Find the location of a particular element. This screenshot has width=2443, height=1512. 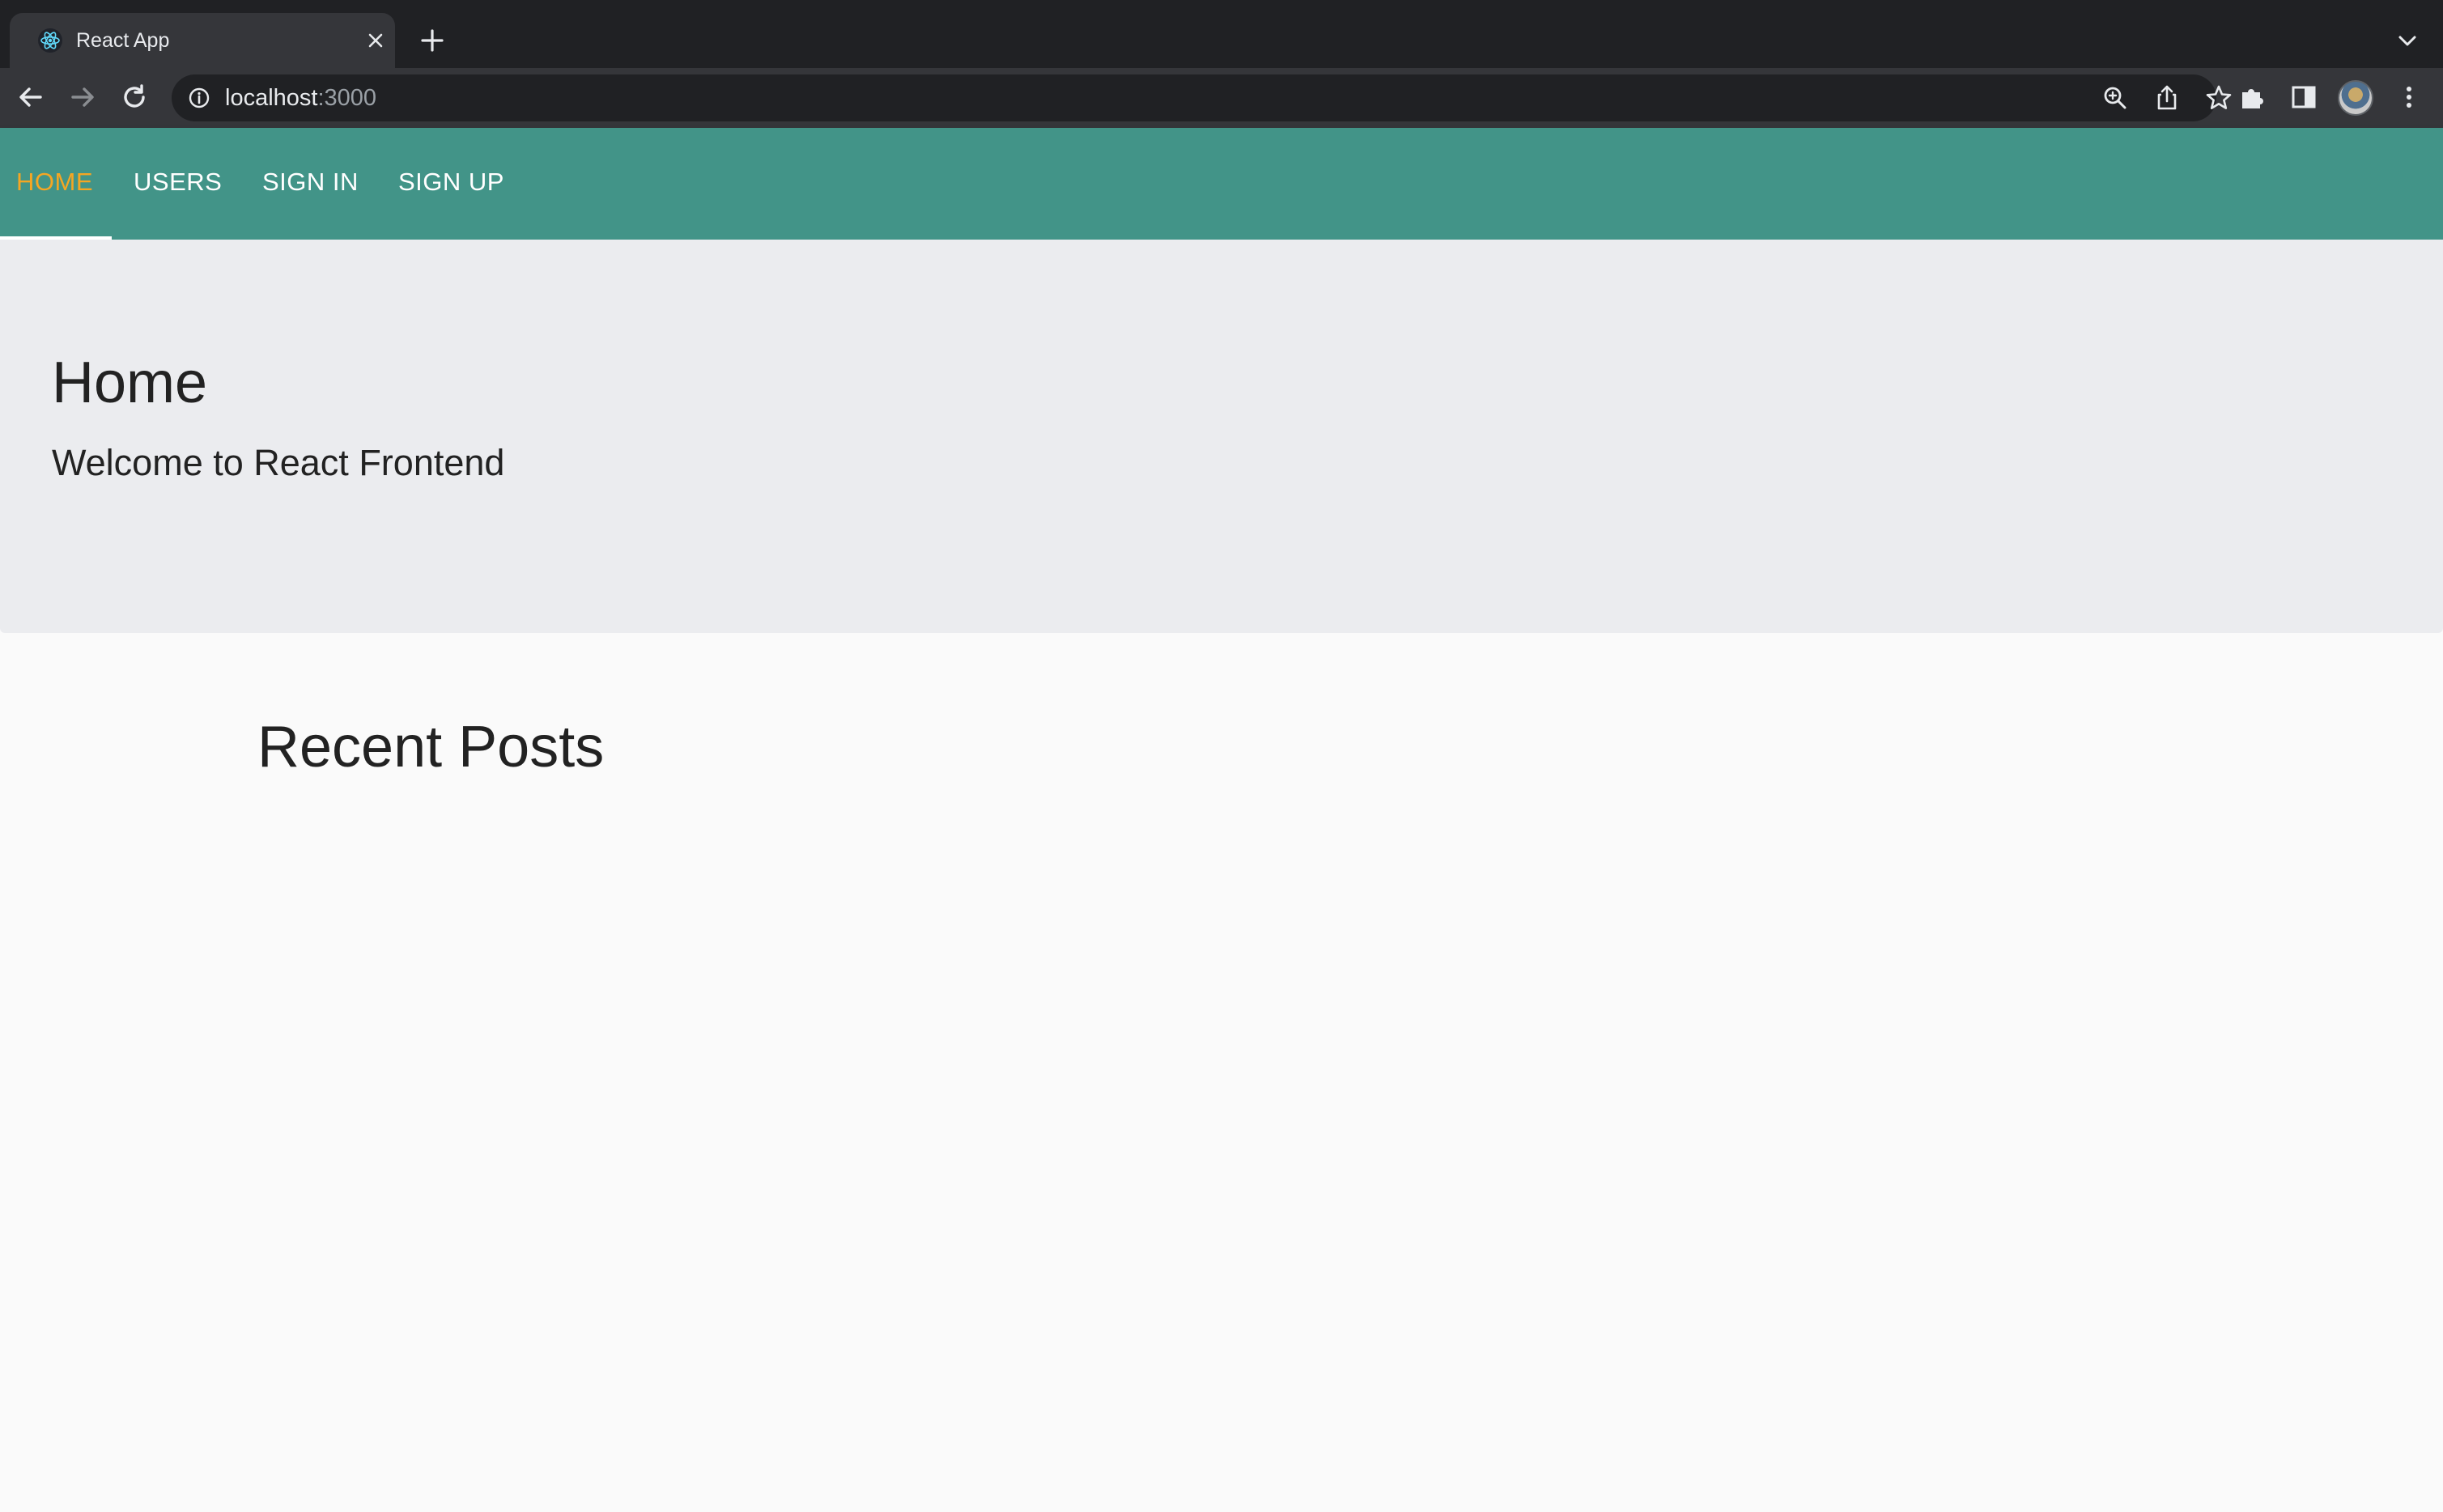

browser-tab-strip: React App is located at coordinates (1221, 34).